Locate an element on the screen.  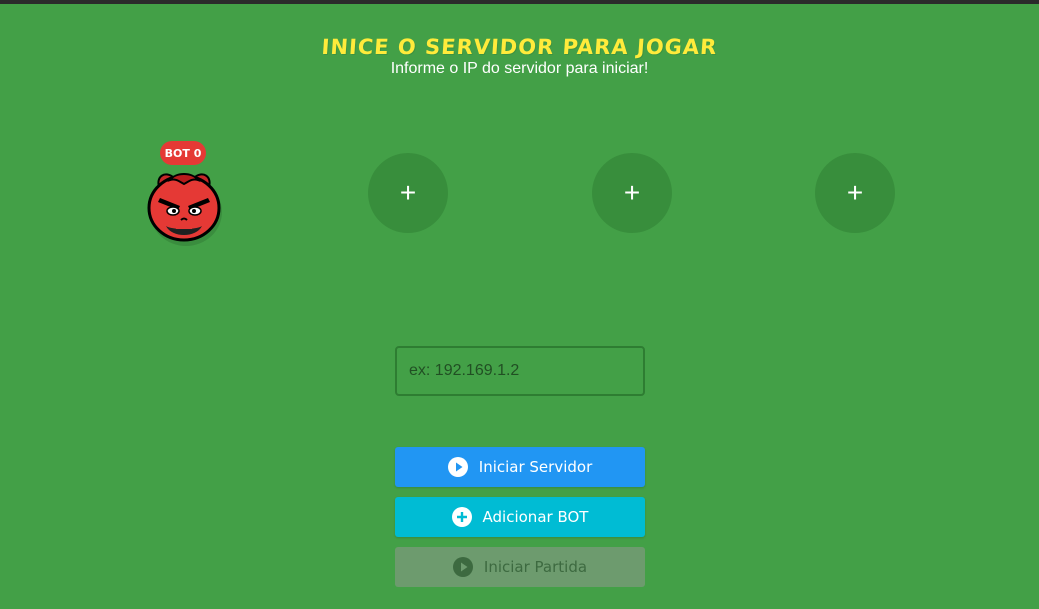
page-title: INICE O SERVIDOR PARA JOGAR is located at coordinates (519, 47).